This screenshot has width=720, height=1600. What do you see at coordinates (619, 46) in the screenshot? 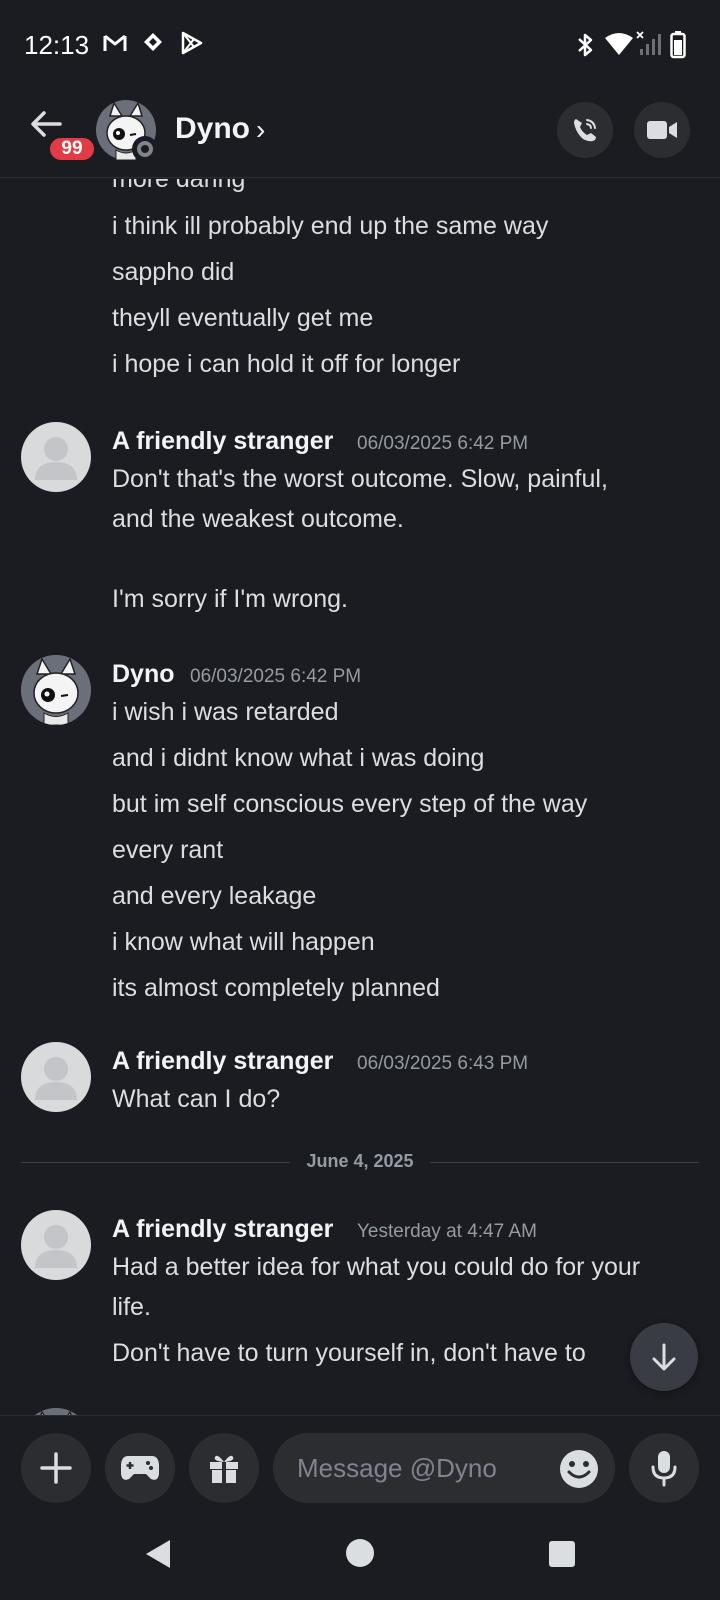
I see `wifi-icon` at bounding box center [619, 46].